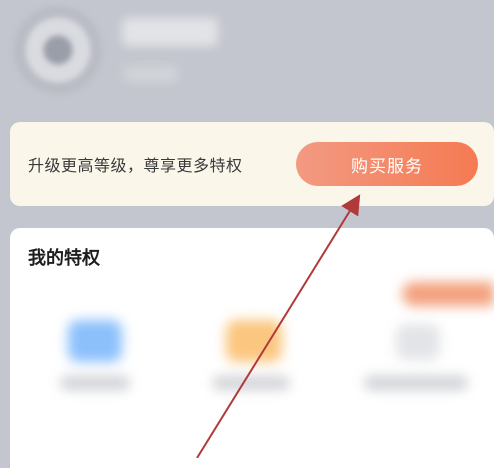  Describe the element at coordinates (135, 165) in the screenshot. I see `upgrade-text: 升级更高等级，尊享更多特权` at that location.